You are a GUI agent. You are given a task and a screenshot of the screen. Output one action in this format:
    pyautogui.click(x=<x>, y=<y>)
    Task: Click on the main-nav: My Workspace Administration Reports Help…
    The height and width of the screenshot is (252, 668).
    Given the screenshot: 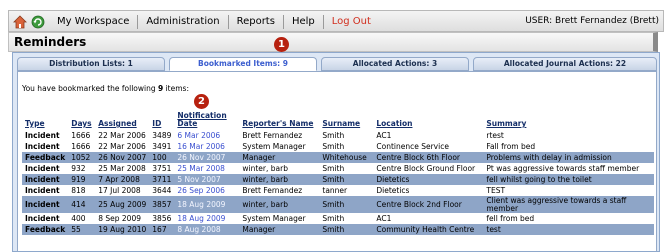 What is the action you would take?
    pyautogui.click(x=214, y=22)
    